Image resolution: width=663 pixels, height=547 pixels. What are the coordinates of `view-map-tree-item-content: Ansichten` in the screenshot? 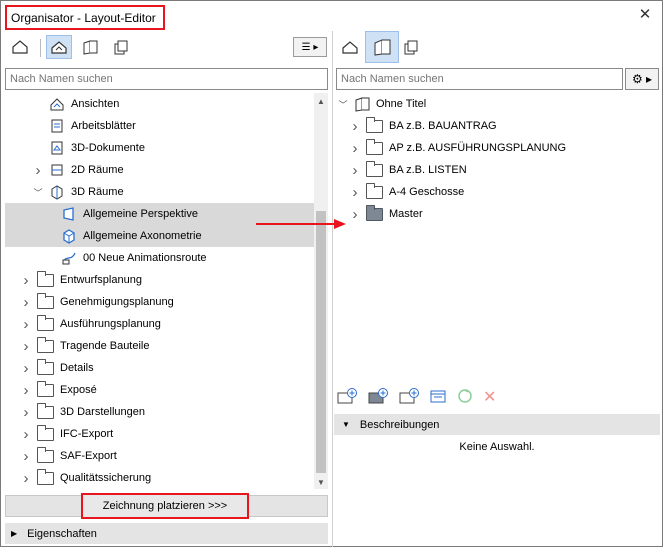 It's located at (84, 104).